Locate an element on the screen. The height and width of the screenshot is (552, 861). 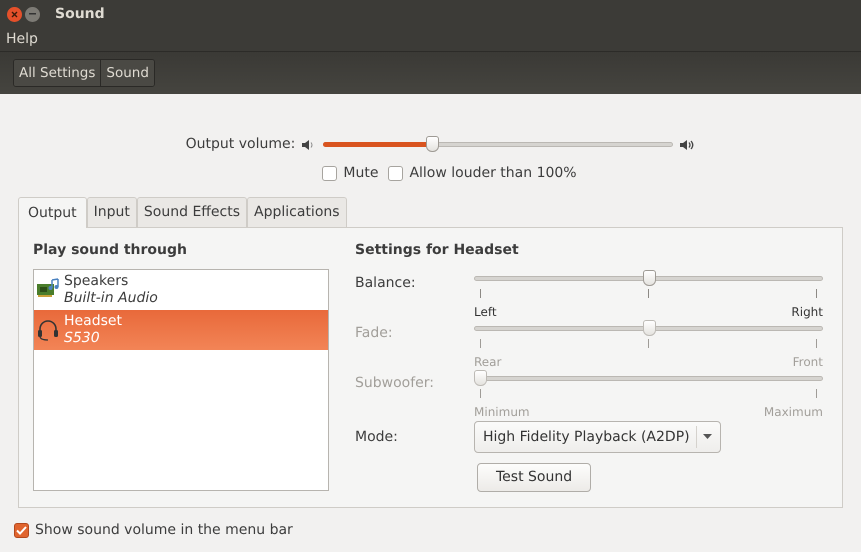
volume-slider is located at coordinates (498, 145).